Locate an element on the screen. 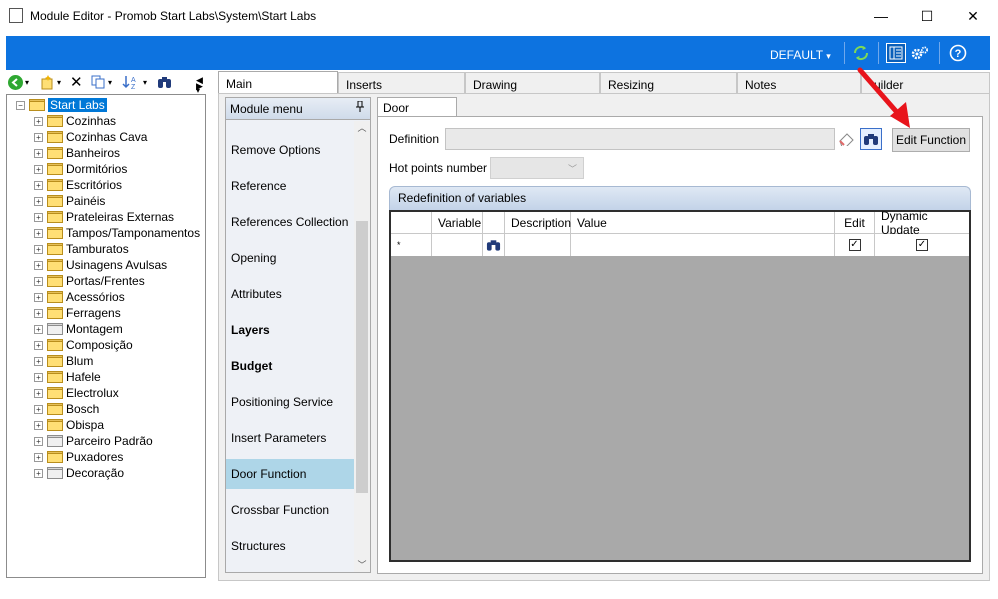  tab-inserts: Inserts is located at coordinates (401, 83).